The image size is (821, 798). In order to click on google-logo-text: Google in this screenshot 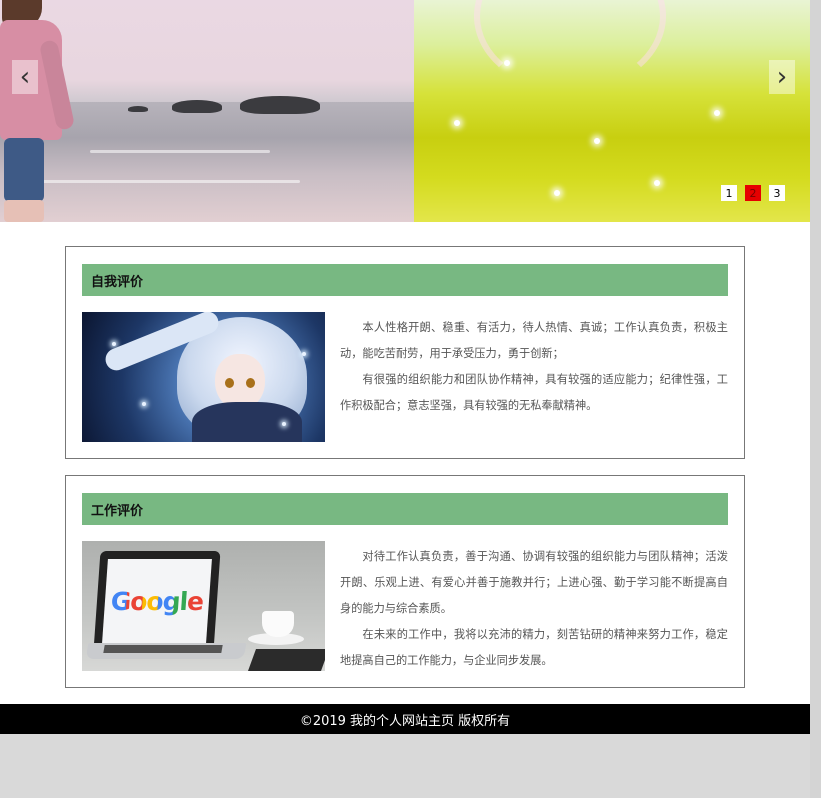, I will do `click(157, 601)`.